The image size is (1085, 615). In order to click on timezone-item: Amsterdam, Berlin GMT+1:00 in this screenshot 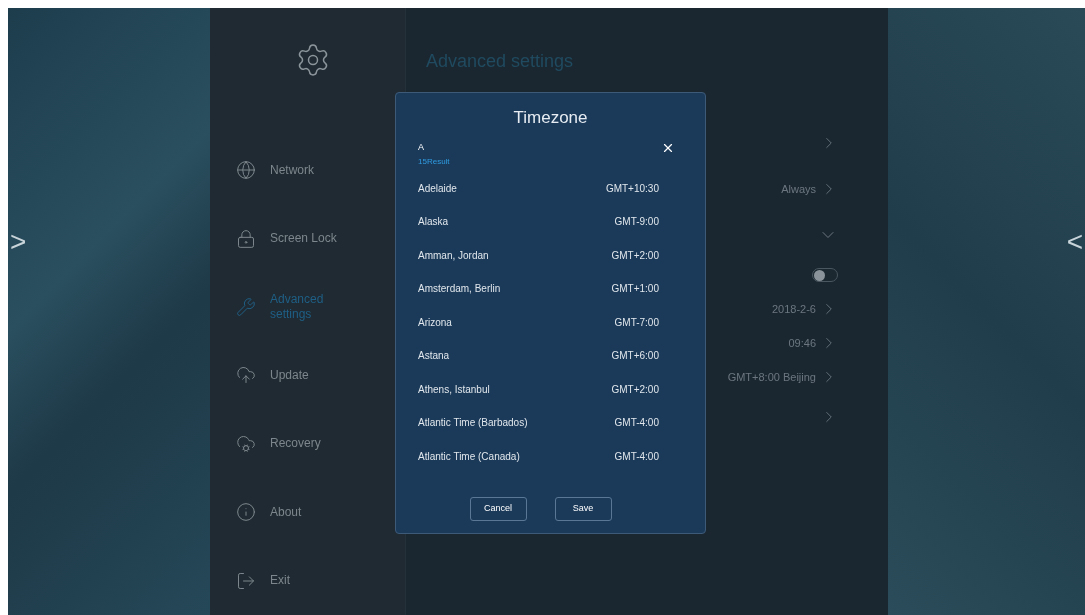, I will do `click(550, 289)`.